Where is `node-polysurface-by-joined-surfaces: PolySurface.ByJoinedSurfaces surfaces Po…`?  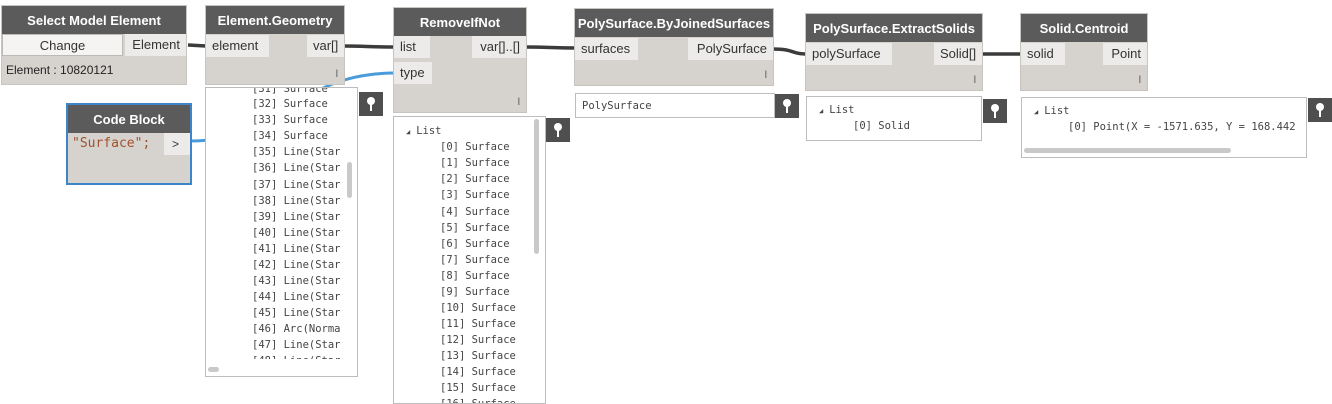
node-polysurface-by-joined-surfaces: PolySurface.ByJoinedSurfaces surfaces Po… is located at coordinates (674, 47).